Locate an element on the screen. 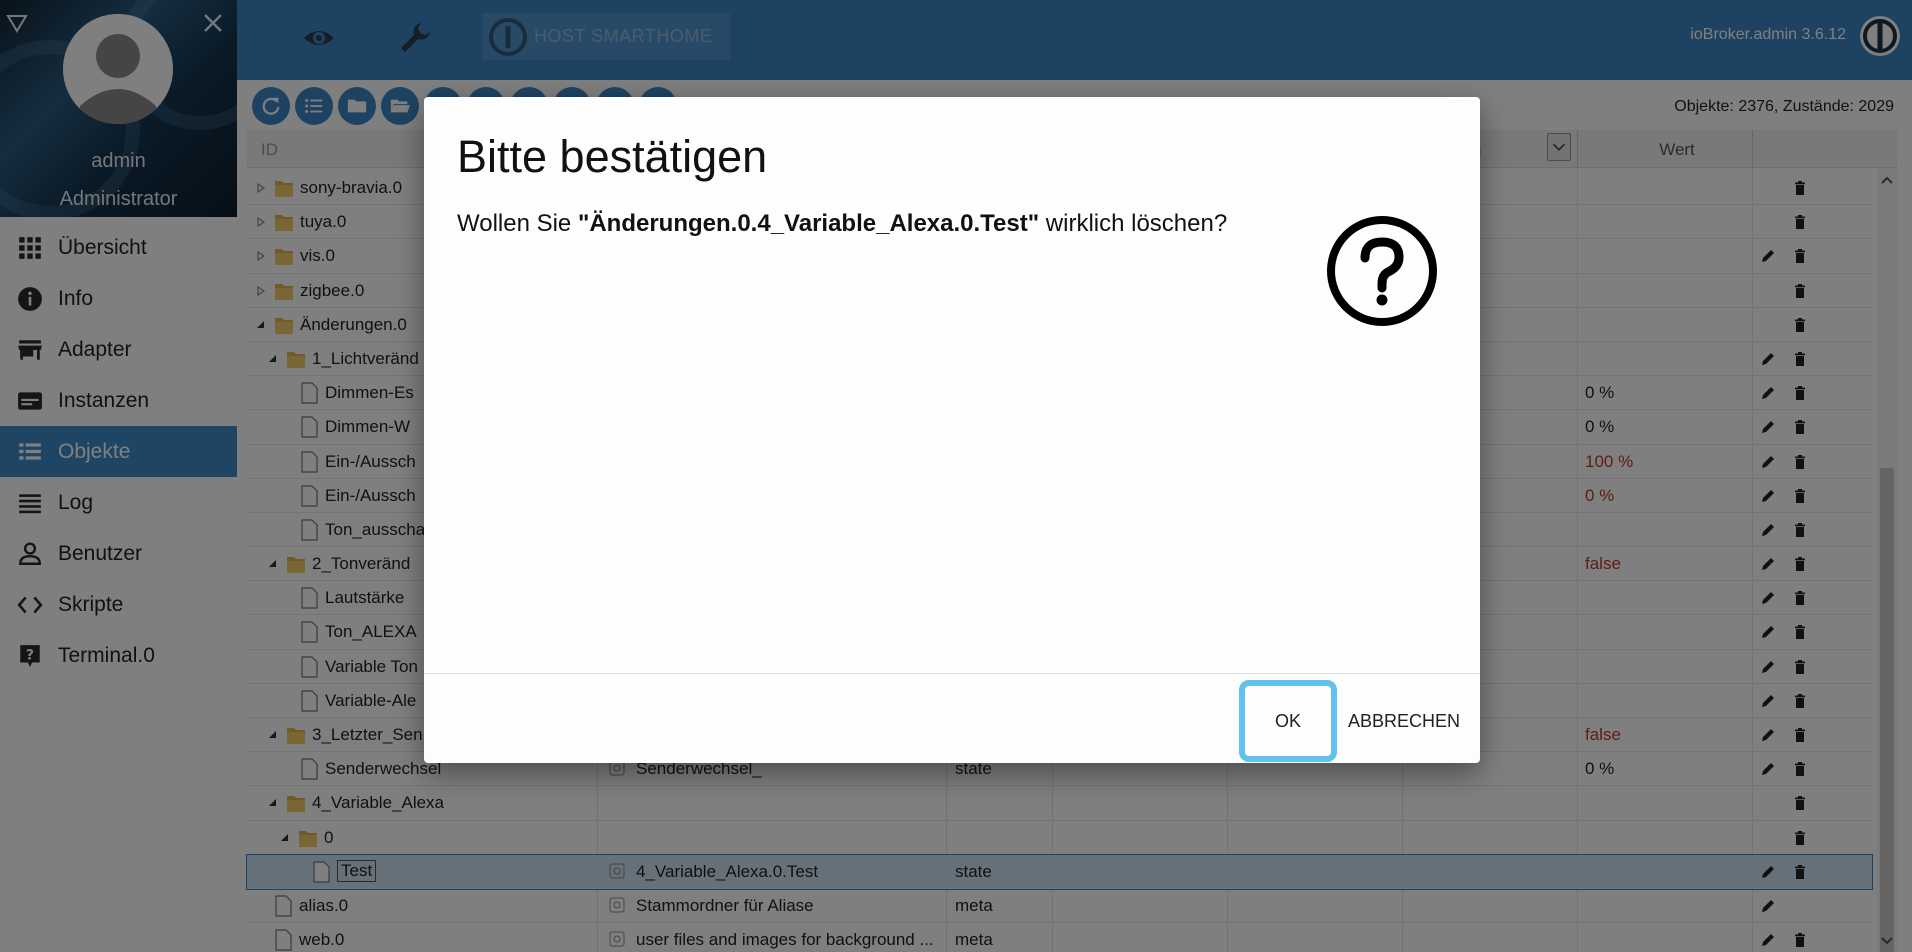 The width and height of the screenshot is (1912, 952). message-suffix: wirklich löschen? is located at coordinates (1133, 223).